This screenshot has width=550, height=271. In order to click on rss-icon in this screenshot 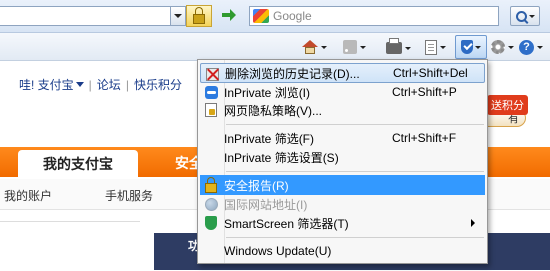, I will do `click(350, 47)`.